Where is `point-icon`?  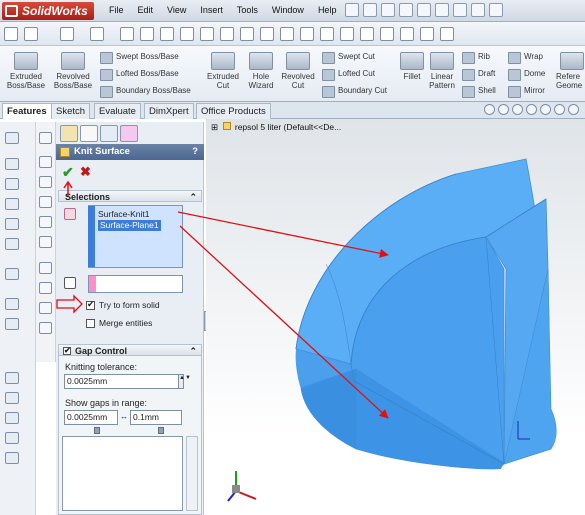
point-icon is located at coordinates (227, 34).